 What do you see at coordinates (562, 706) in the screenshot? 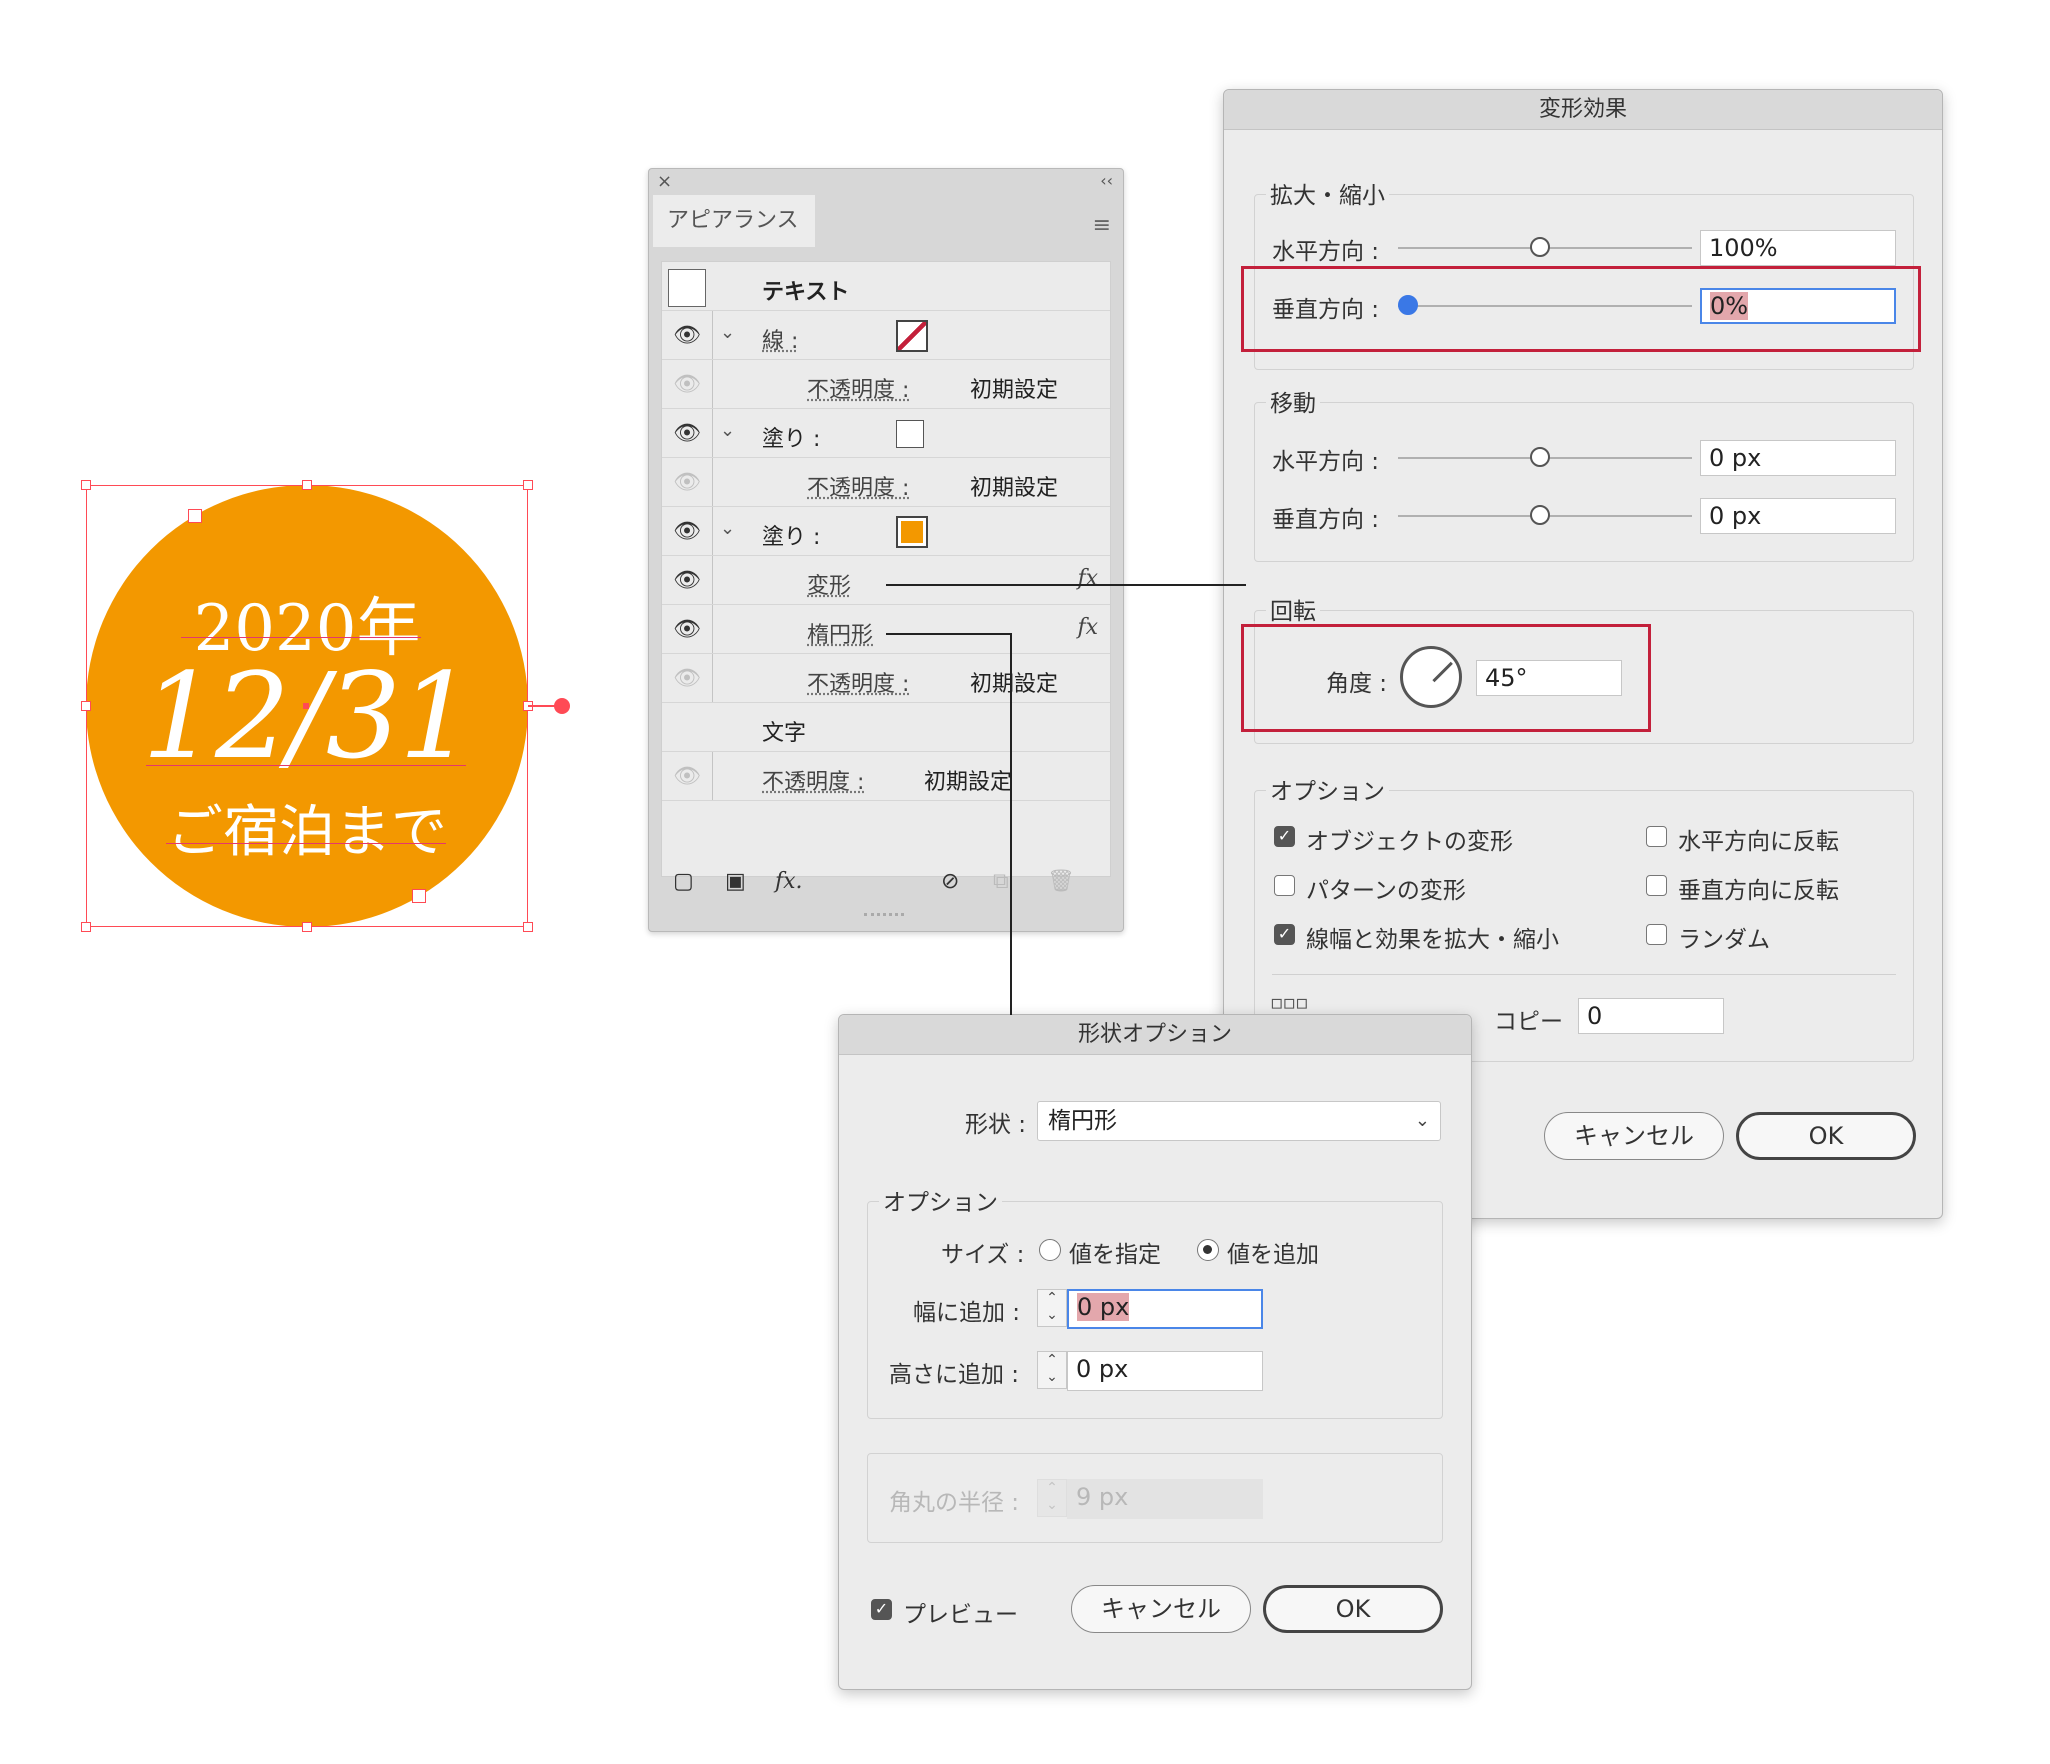
I see `text-thread-port` at bounding box center [562, 706].